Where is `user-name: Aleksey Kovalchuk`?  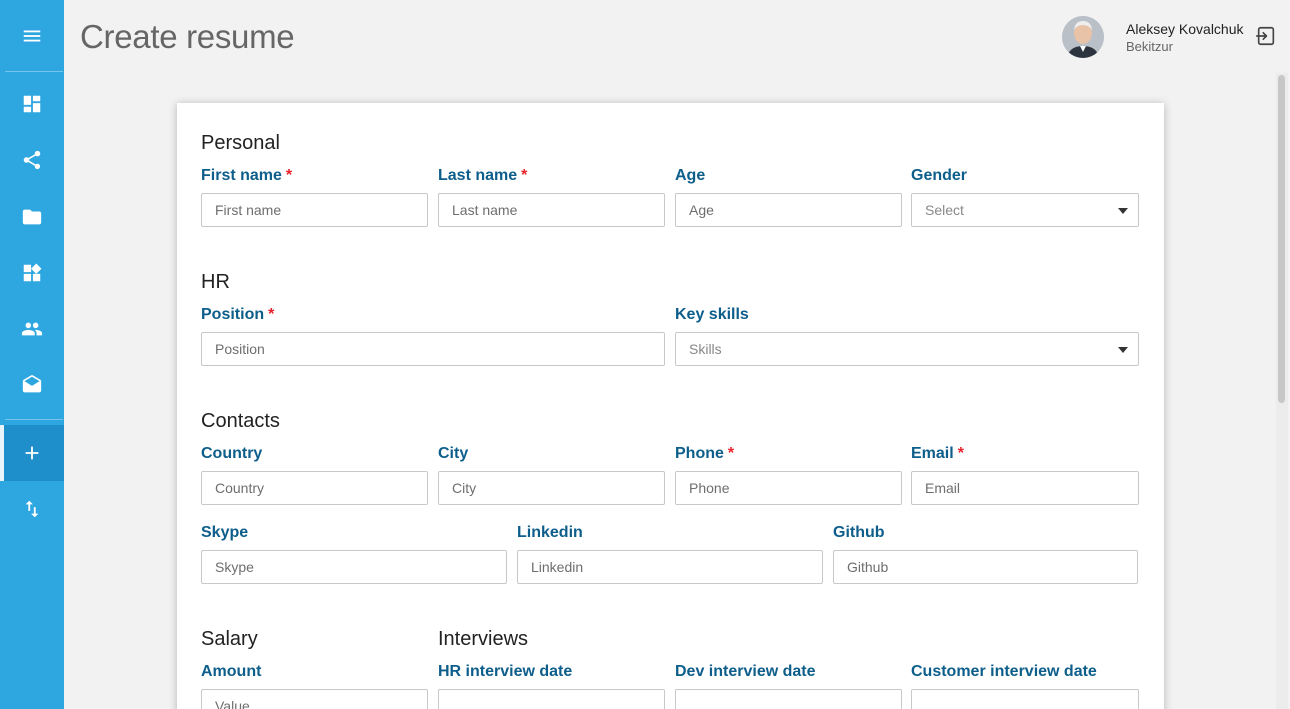 user-name: Aleksey Kovalchuk is located at coordinates (1185, 28).